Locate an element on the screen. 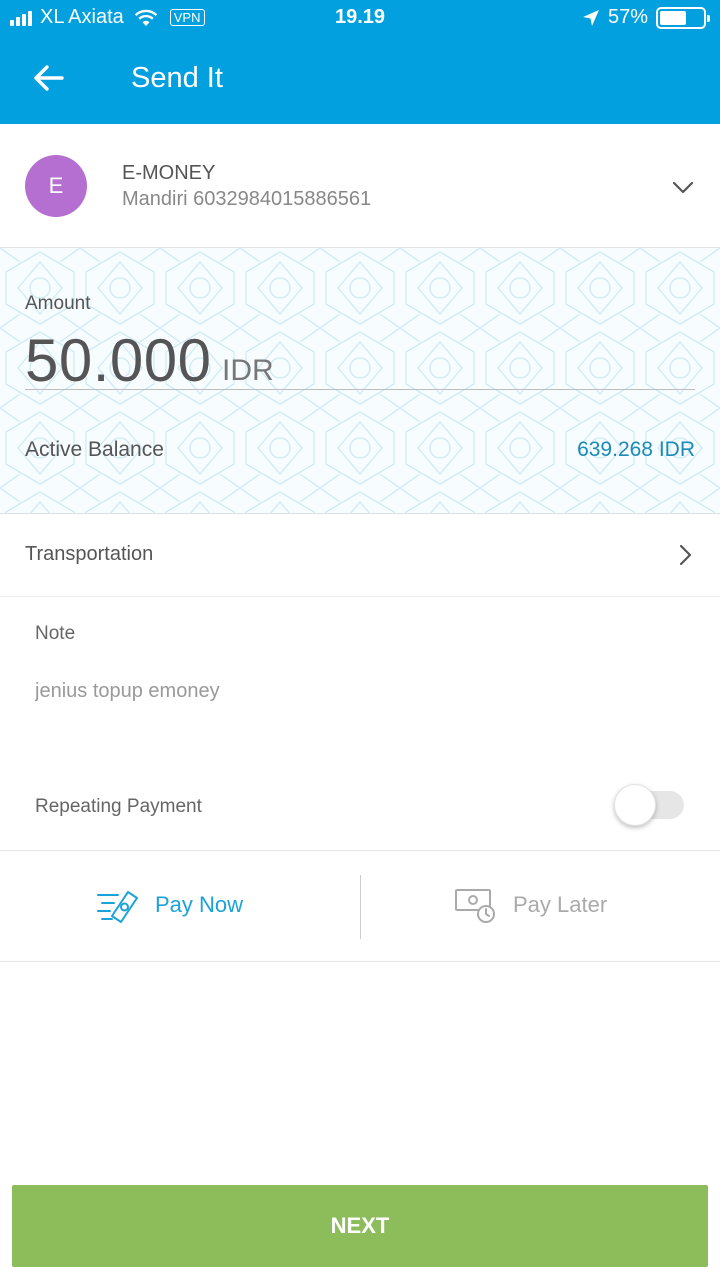  app-header: Send It is located at coordinates (360, 80).